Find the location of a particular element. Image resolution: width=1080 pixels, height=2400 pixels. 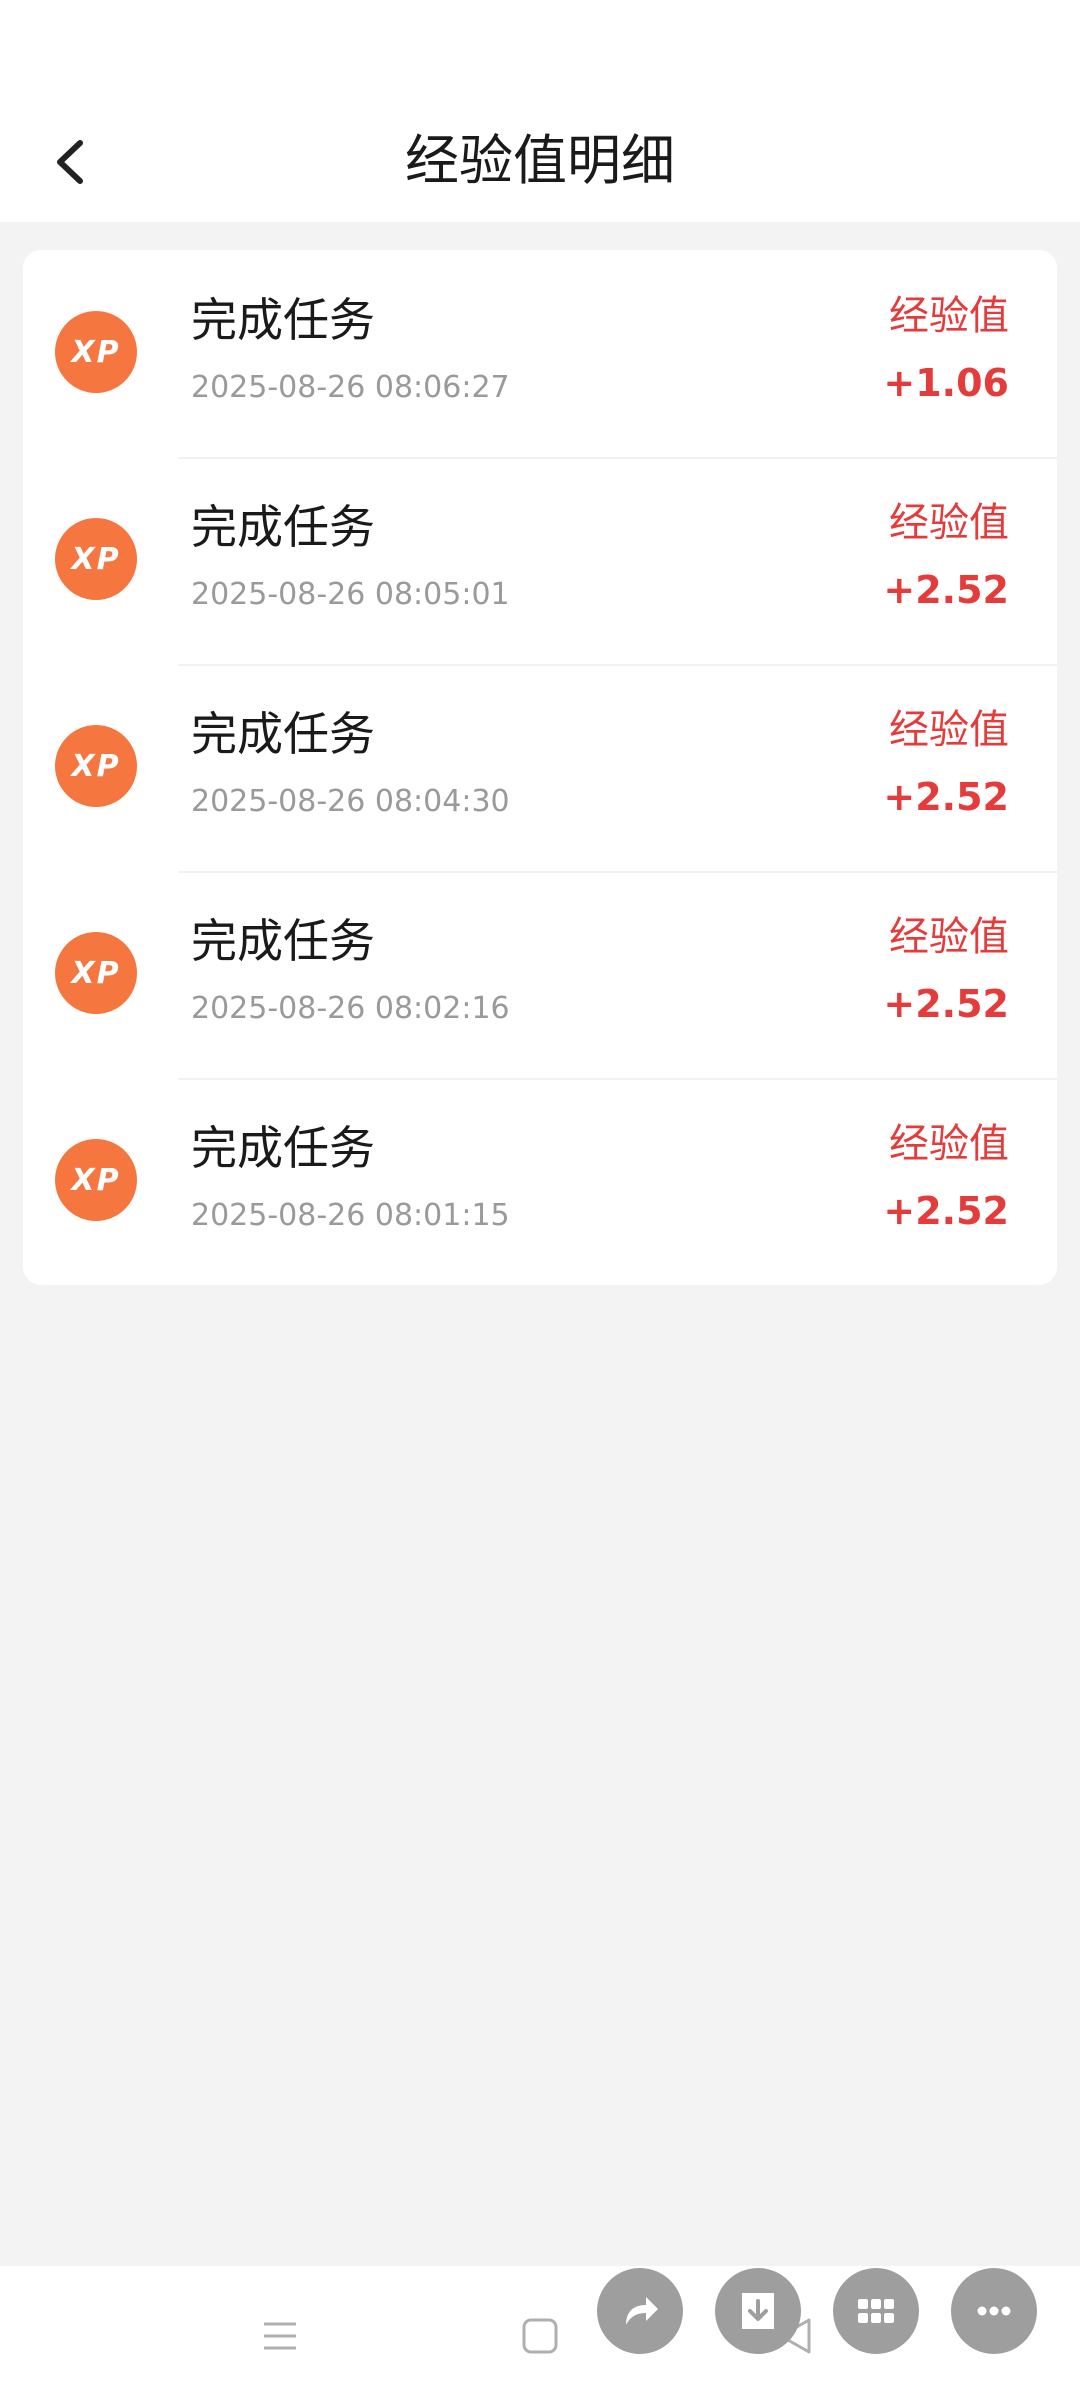

apps-button is located at coordinates (876, 2311).